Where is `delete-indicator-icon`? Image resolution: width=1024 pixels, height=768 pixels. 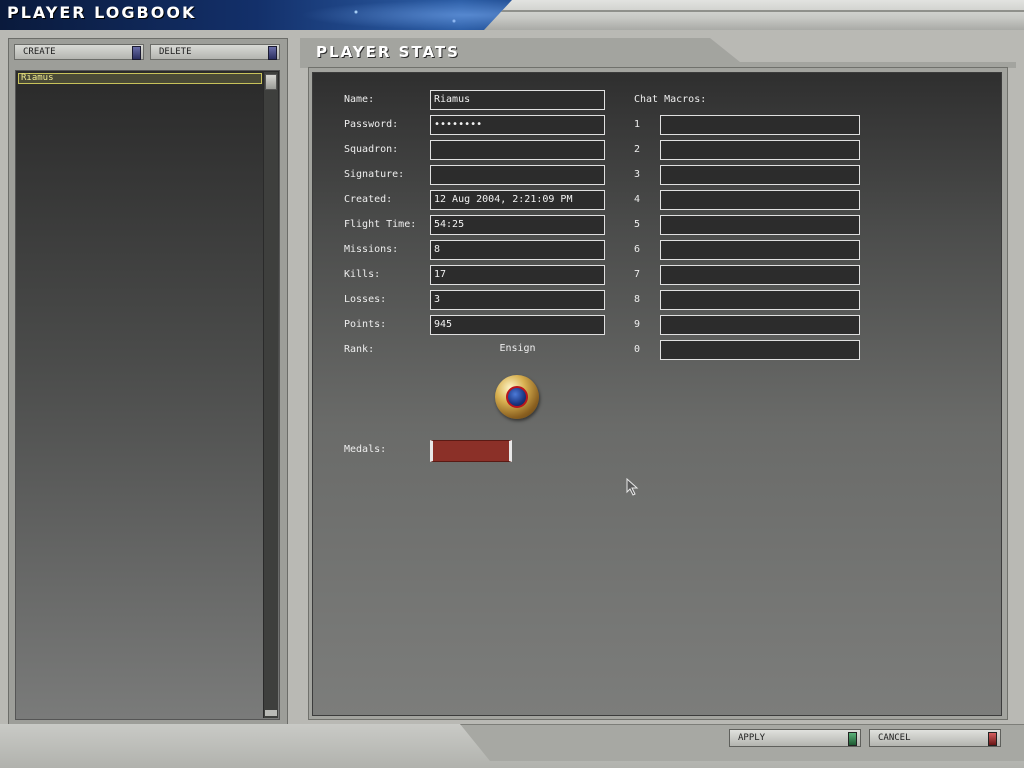 delete-indicator-icon is located at coordinates (272, 53).